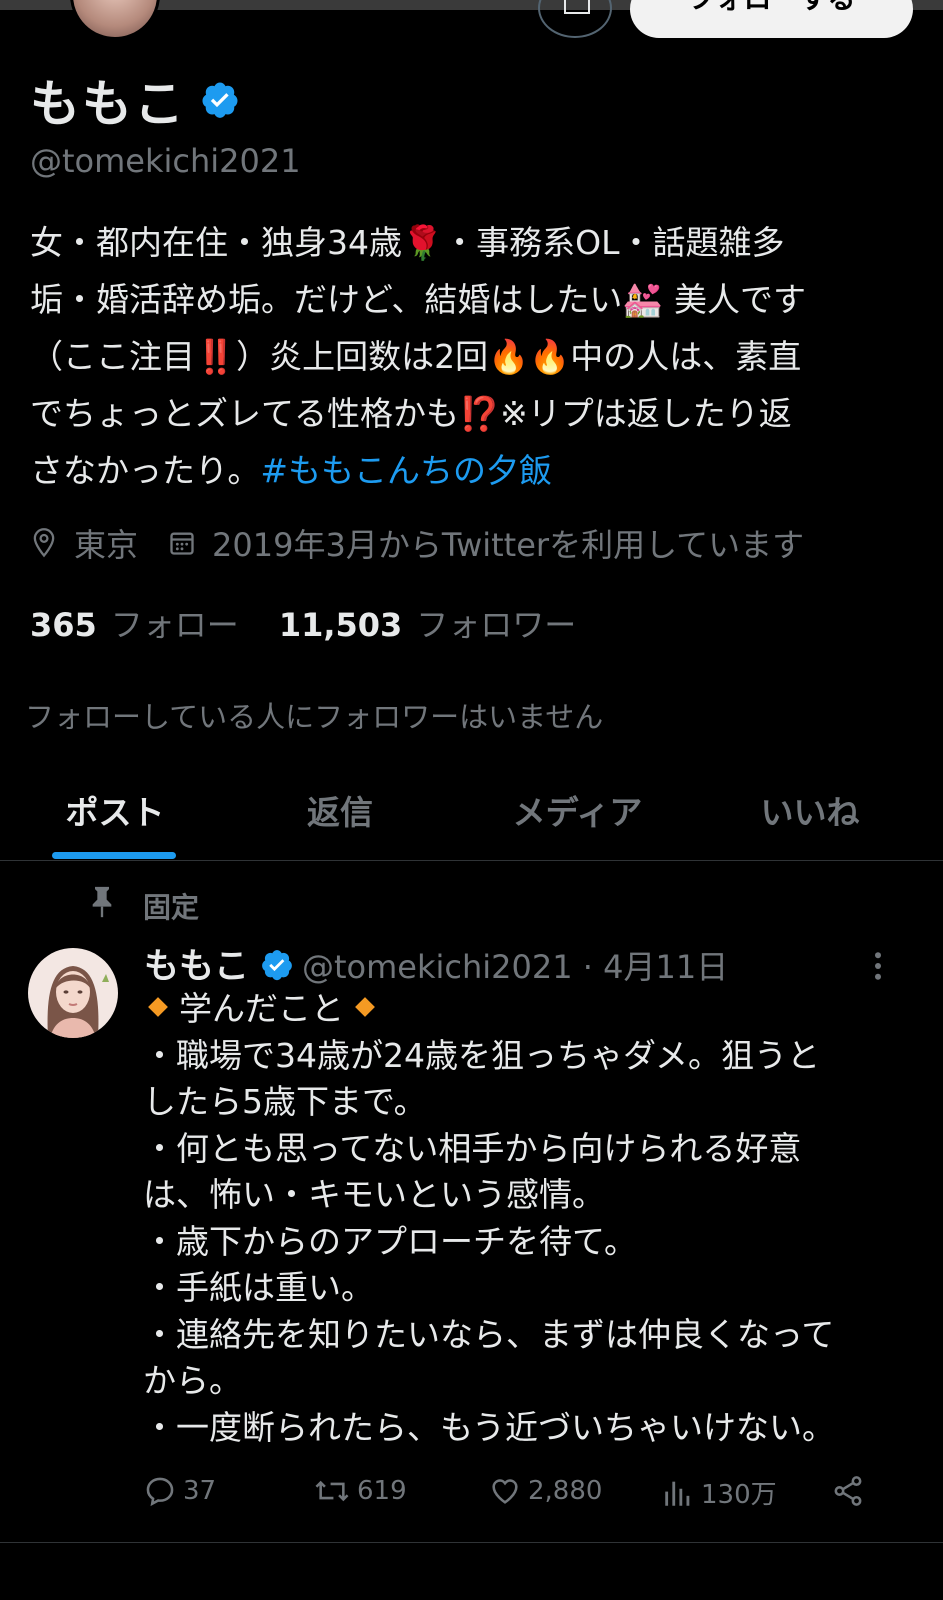 This screenshot has width=943, height=1600. I want to click on profile-stats-row: 365 フォロー 11,503 フォロワー, so click(303, 623).